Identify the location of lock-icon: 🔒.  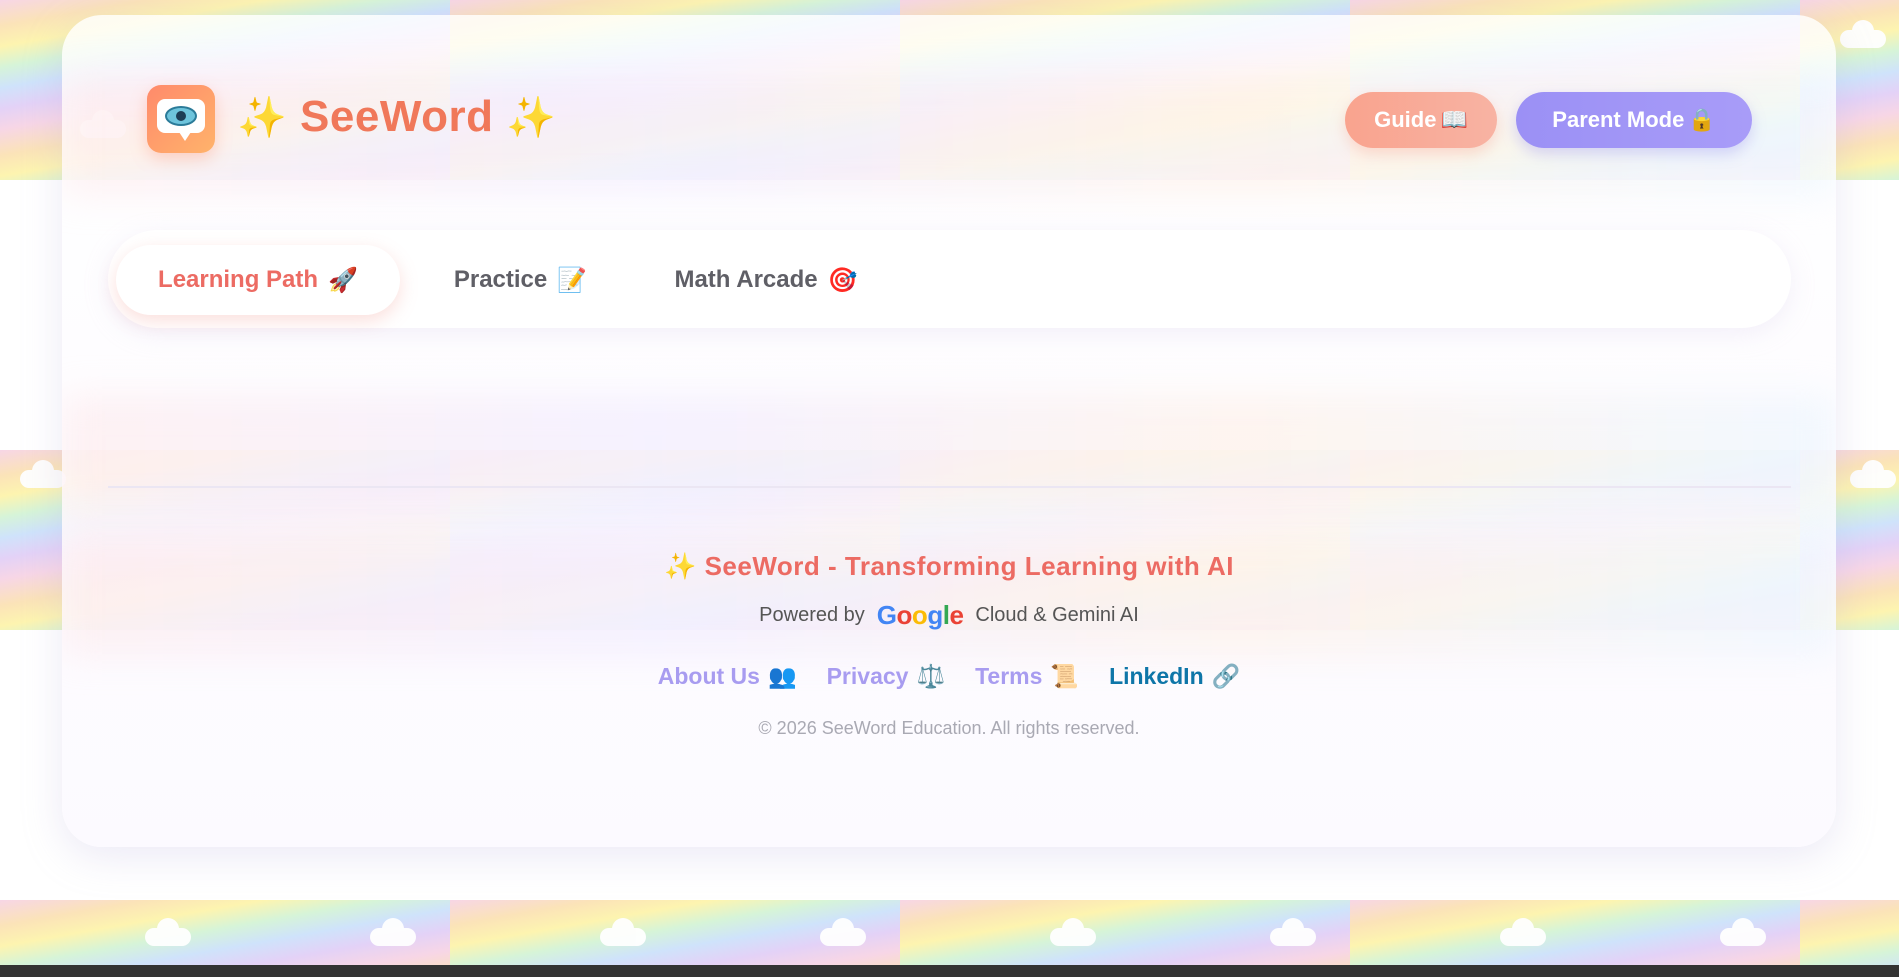
(1702, 119).